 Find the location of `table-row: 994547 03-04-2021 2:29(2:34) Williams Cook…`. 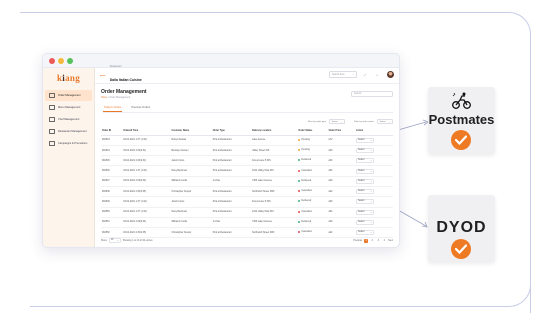

table-row: 994547 03-04-2021 2:29(2:34) Williams Cook… is located at coordinates (247, 182).